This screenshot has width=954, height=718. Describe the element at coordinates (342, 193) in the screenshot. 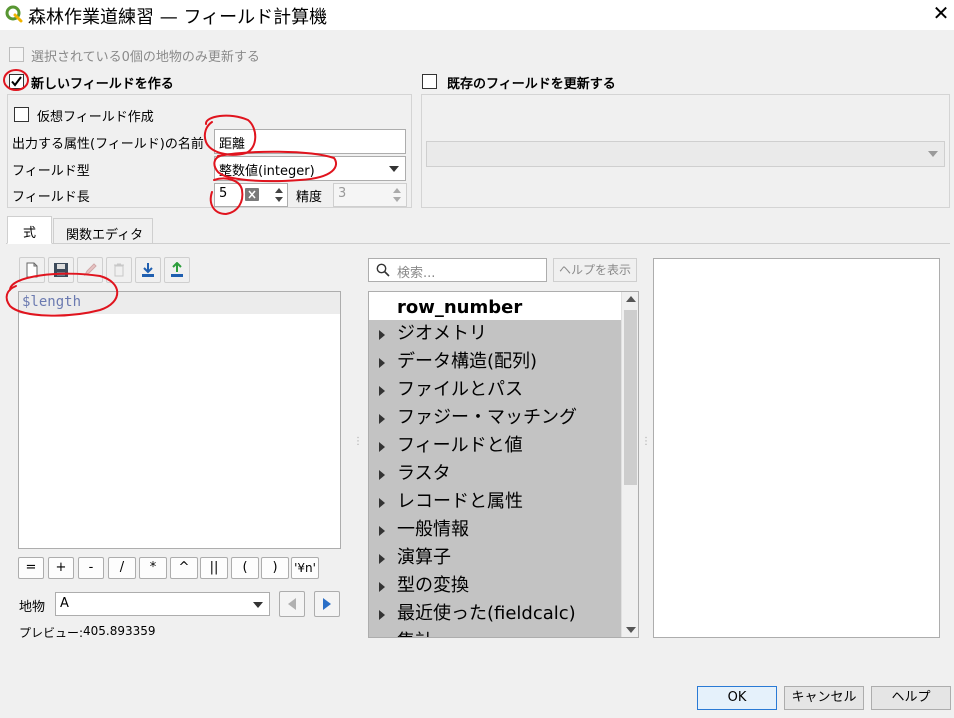

I see `precision-value: 3` at that location.